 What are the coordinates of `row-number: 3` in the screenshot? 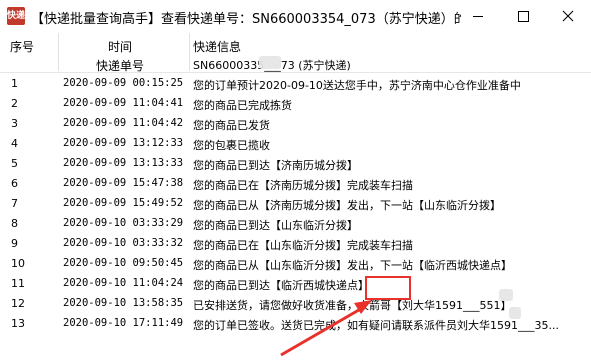 It's located at (14, 123).